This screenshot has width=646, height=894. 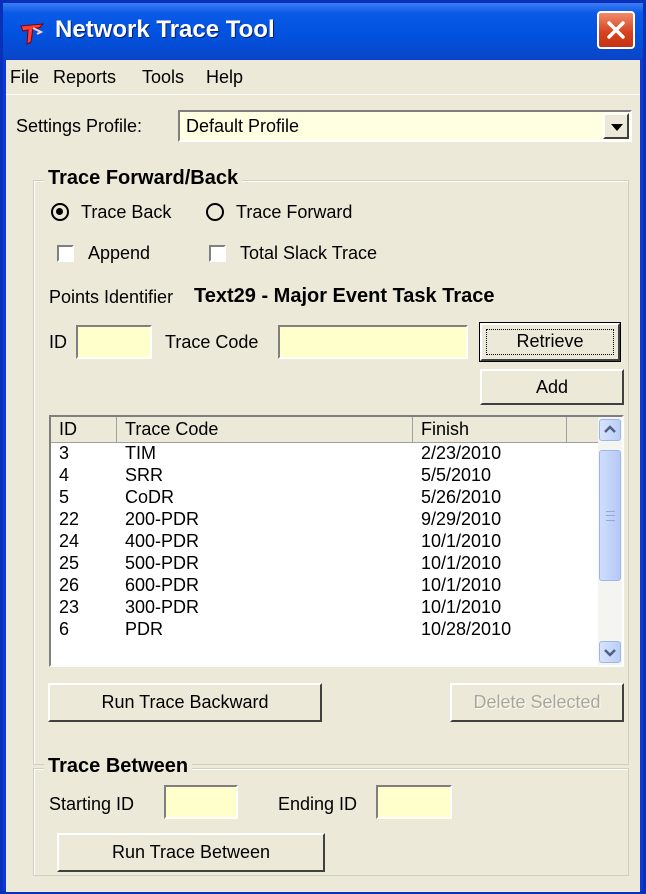 What do you see at coordinates (243, 126) in the screenshot?
I see `settings-profile-value: Default Profile` at bounding box center [243, 126].